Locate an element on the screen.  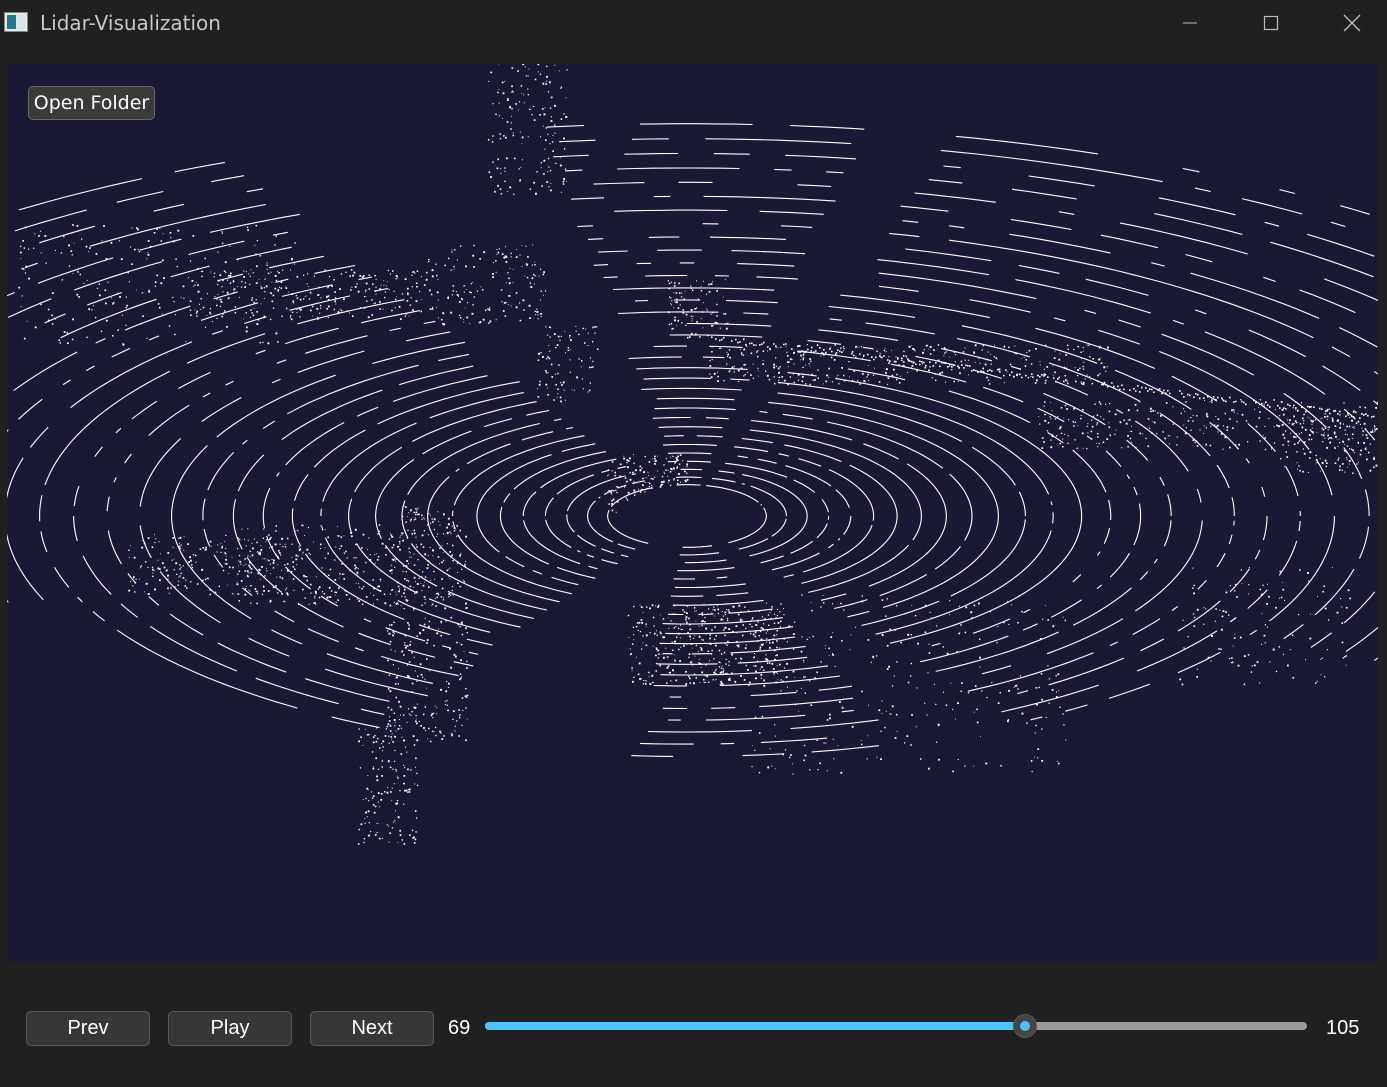
frame-slider-thumb is located at coordinates (1025, 1026).